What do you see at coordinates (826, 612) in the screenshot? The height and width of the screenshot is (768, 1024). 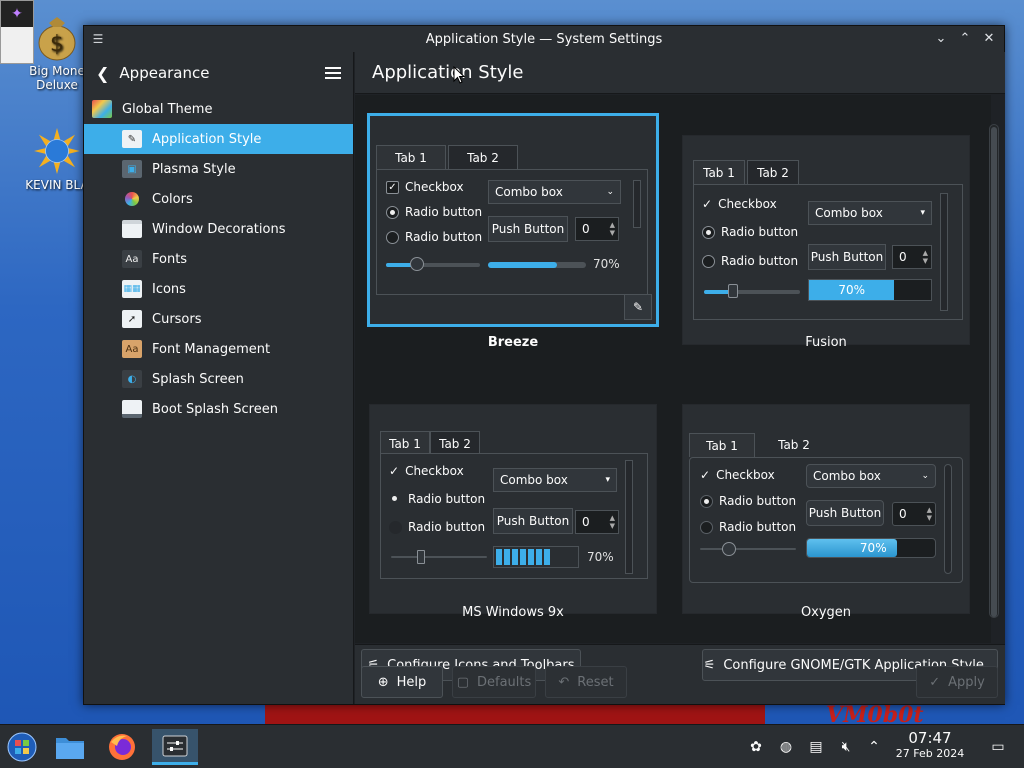 I see `style-name-oxygen: Oxygen` at bounding box center [826, 612].